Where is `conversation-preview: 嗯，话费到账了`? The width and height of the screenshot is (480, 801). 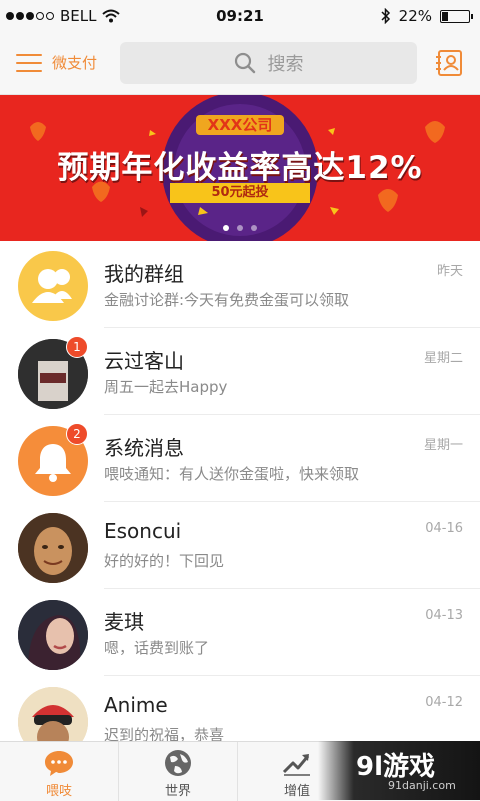 conversation-preview: 嗯，话费到账了 is located at coordinates (157, 648).